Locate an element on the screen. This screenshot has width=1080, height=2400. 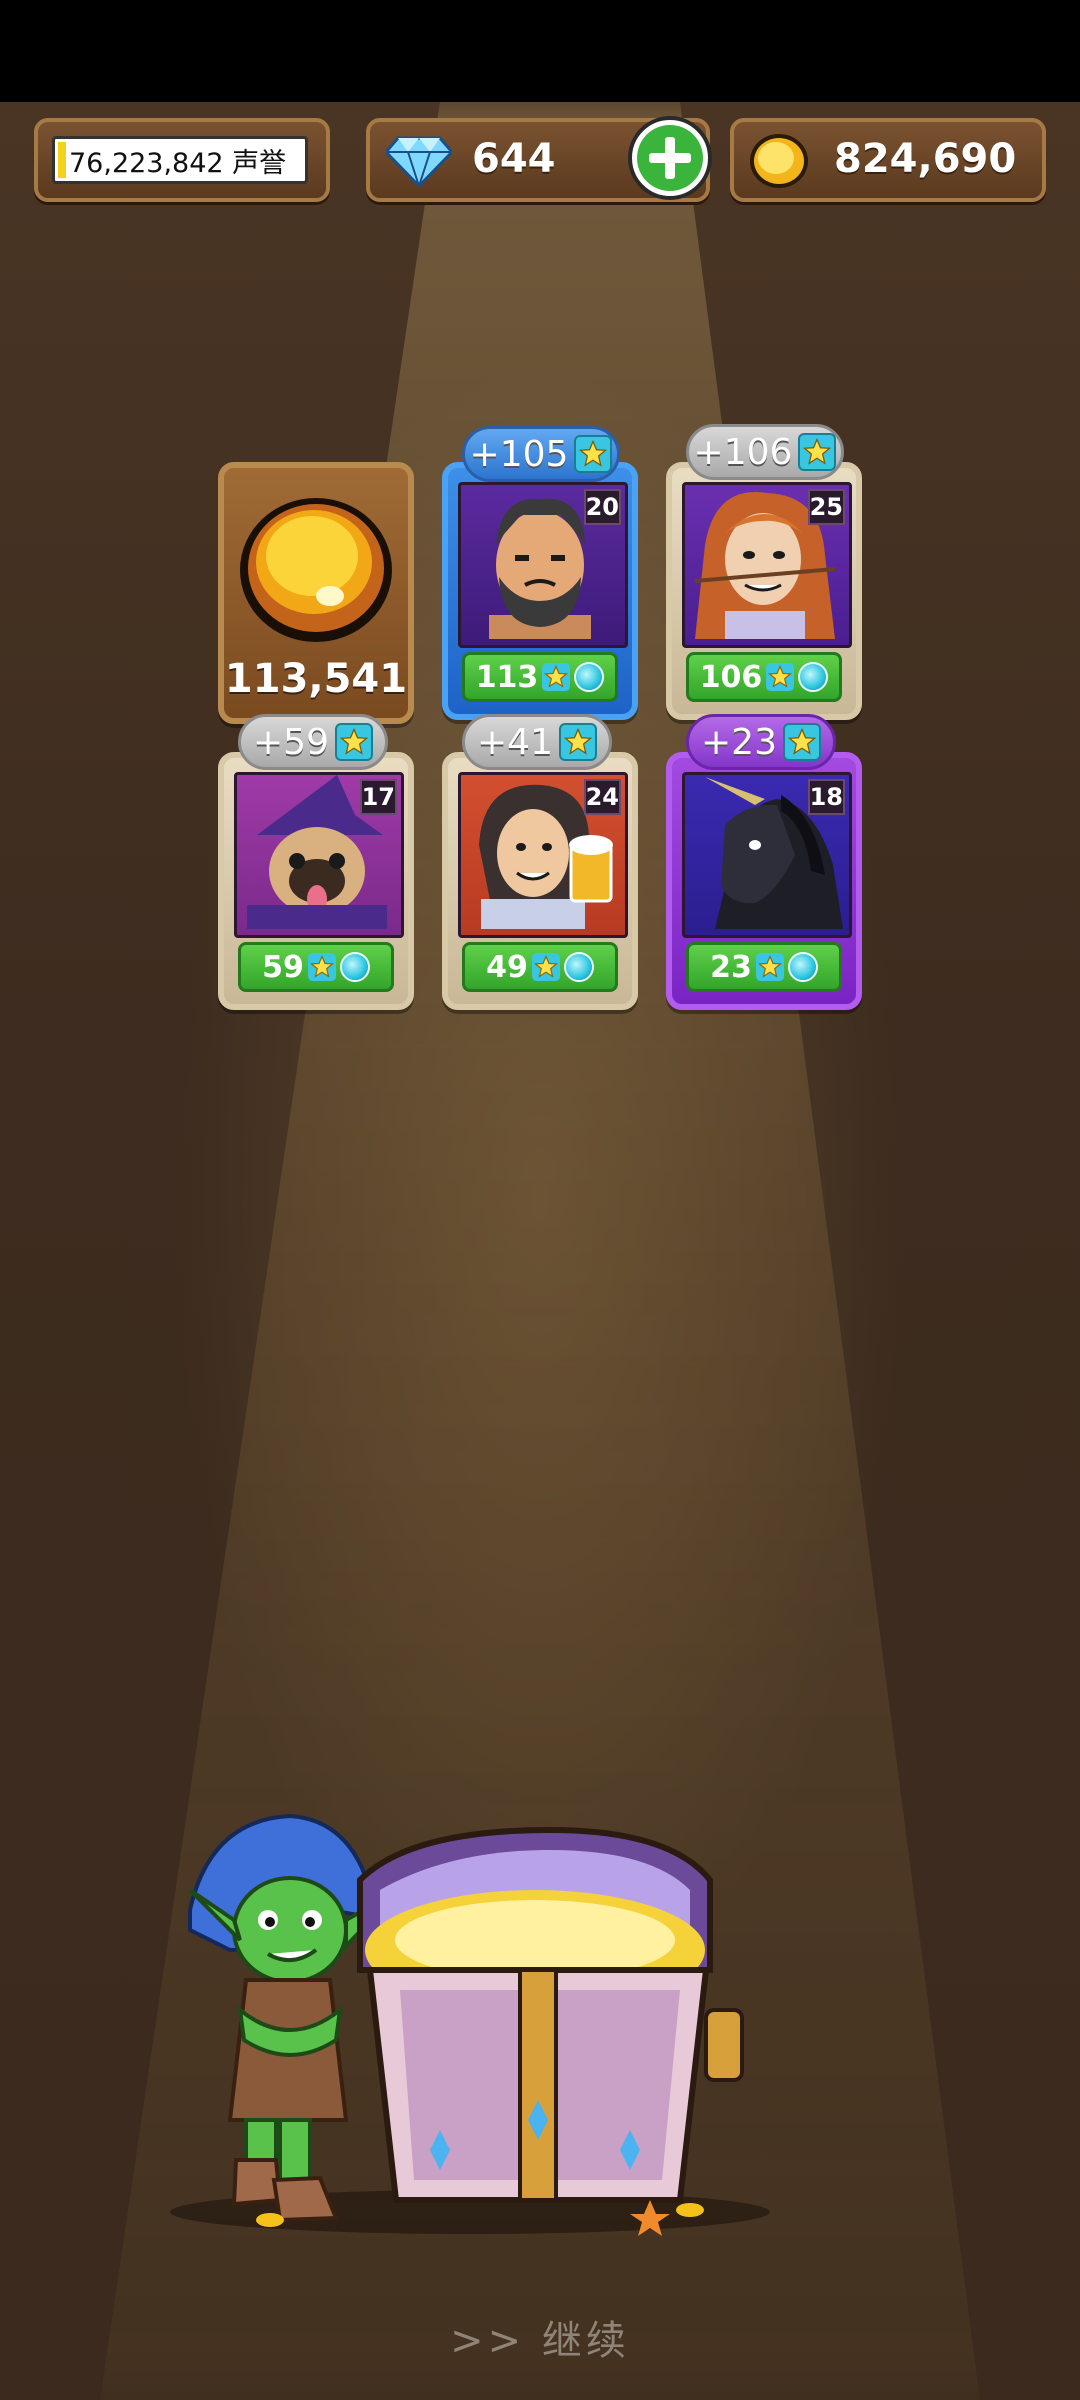
hero-card: 17 59 is located at coordinates (316, 881).